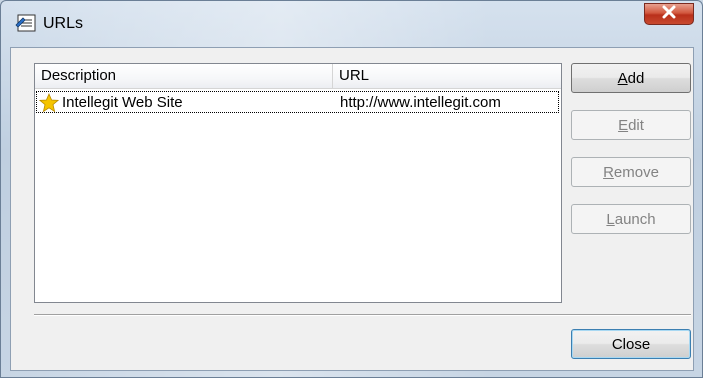 The width and height of the screenshot is (703, 378). I want to click on remove-button: Remove, so click(631, 172).